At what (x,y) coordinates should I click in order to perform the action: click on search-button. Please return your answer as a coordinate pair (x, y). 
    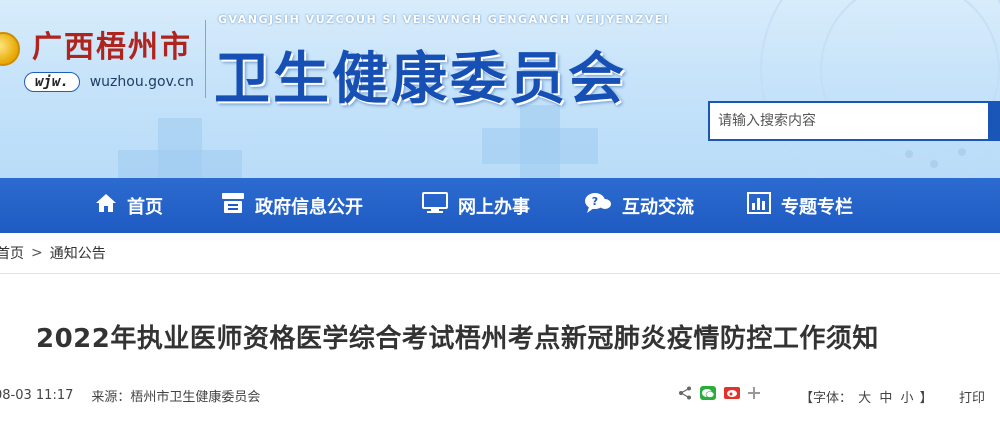
    Looking at the image, I should click on (994, 121).